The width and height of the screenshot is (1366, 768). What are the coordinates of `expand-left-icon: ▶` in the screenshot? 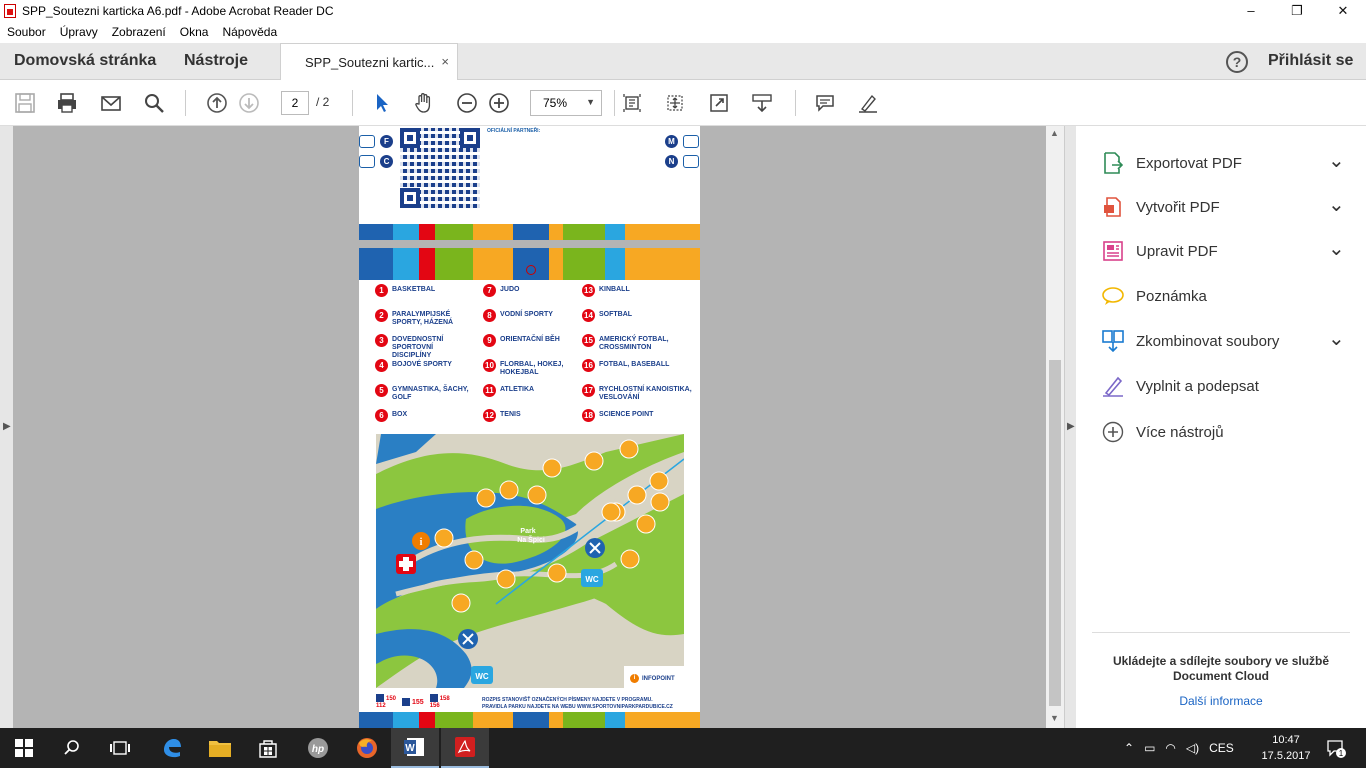 It's located at (7, 426).